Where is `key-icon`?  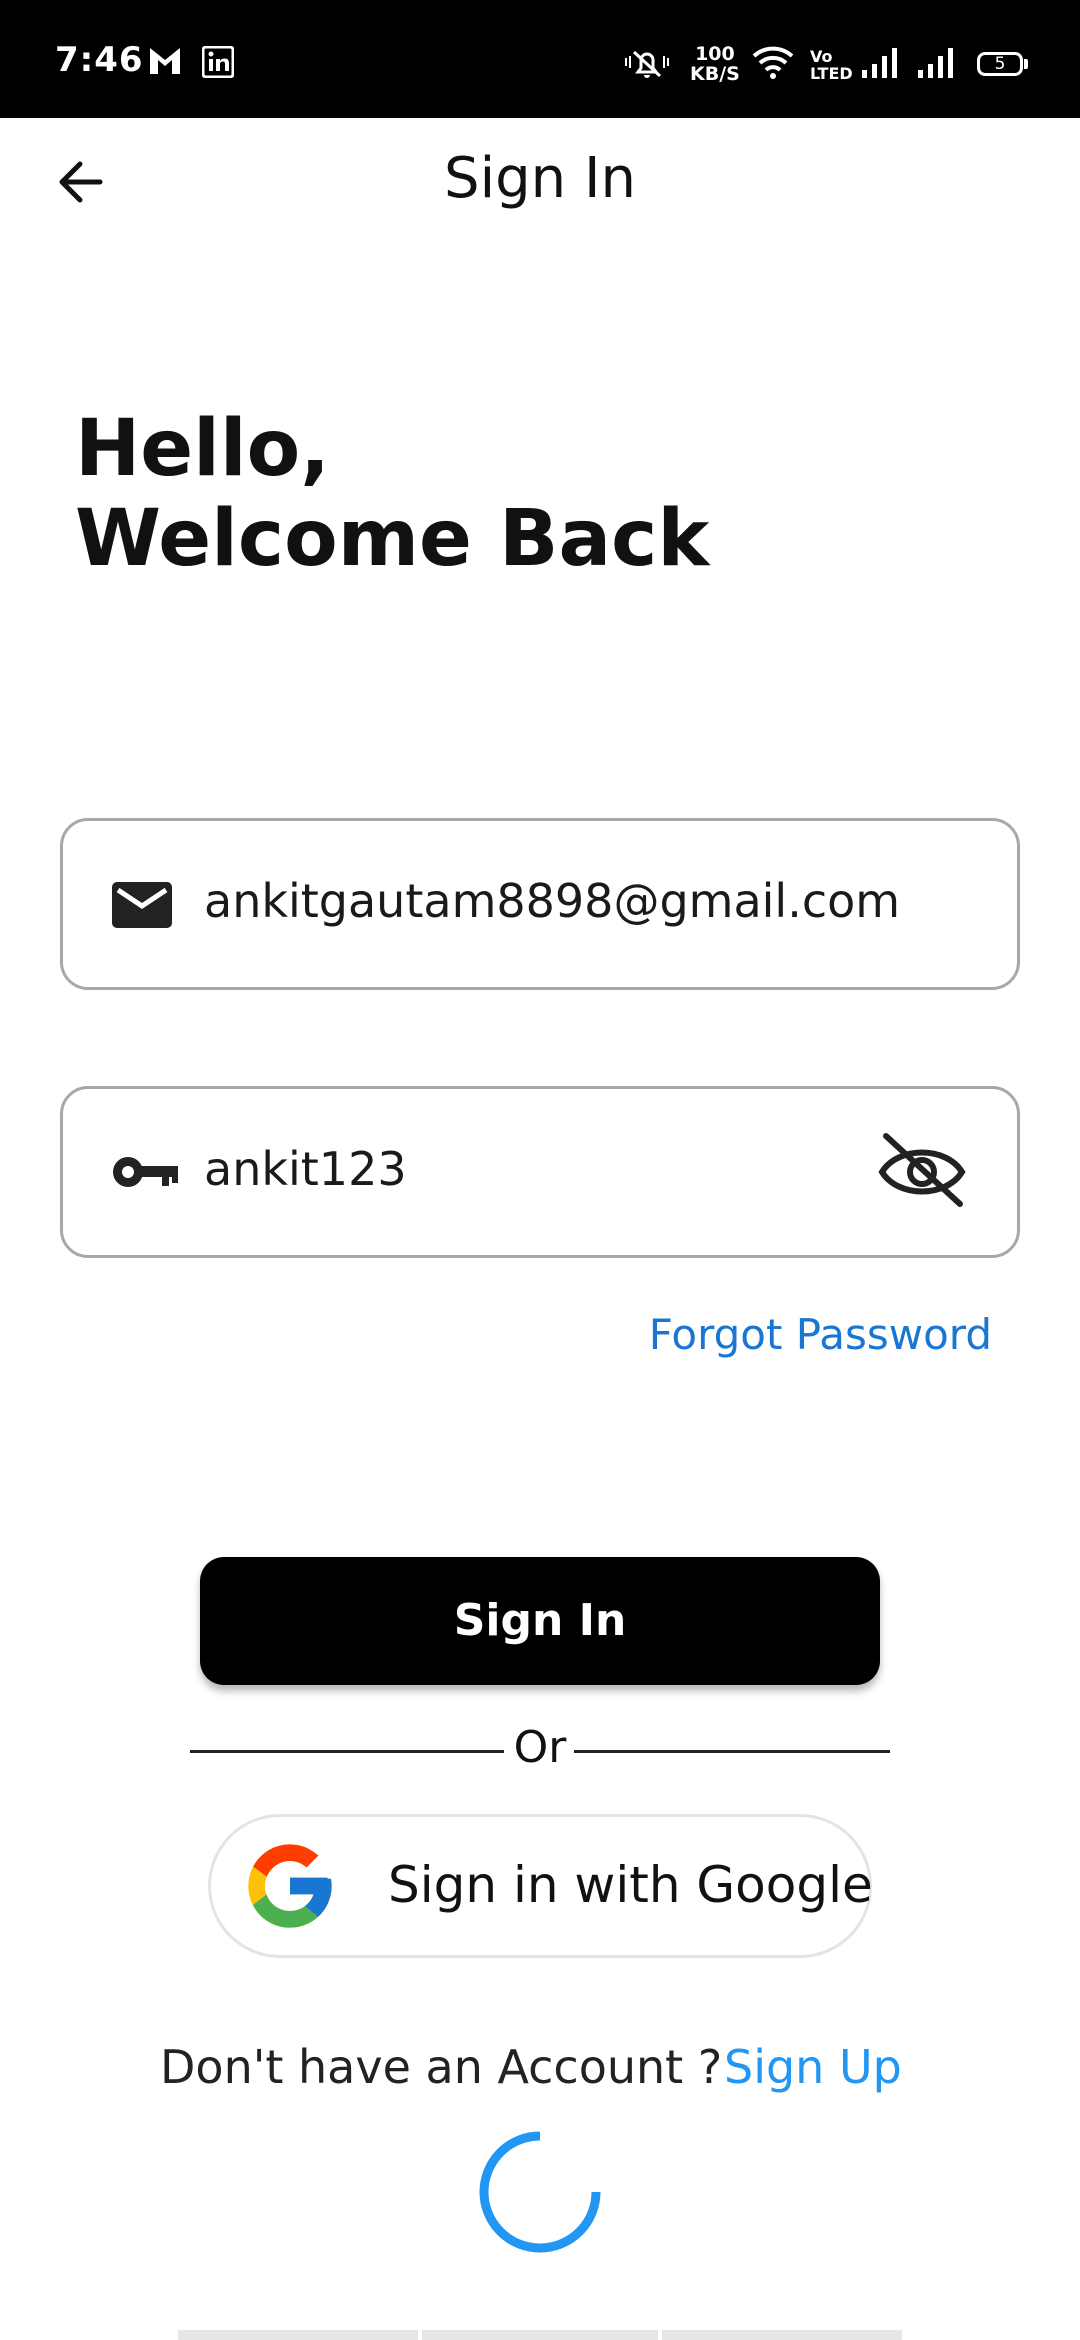 key-icon is located at coordinates (145, 1172).